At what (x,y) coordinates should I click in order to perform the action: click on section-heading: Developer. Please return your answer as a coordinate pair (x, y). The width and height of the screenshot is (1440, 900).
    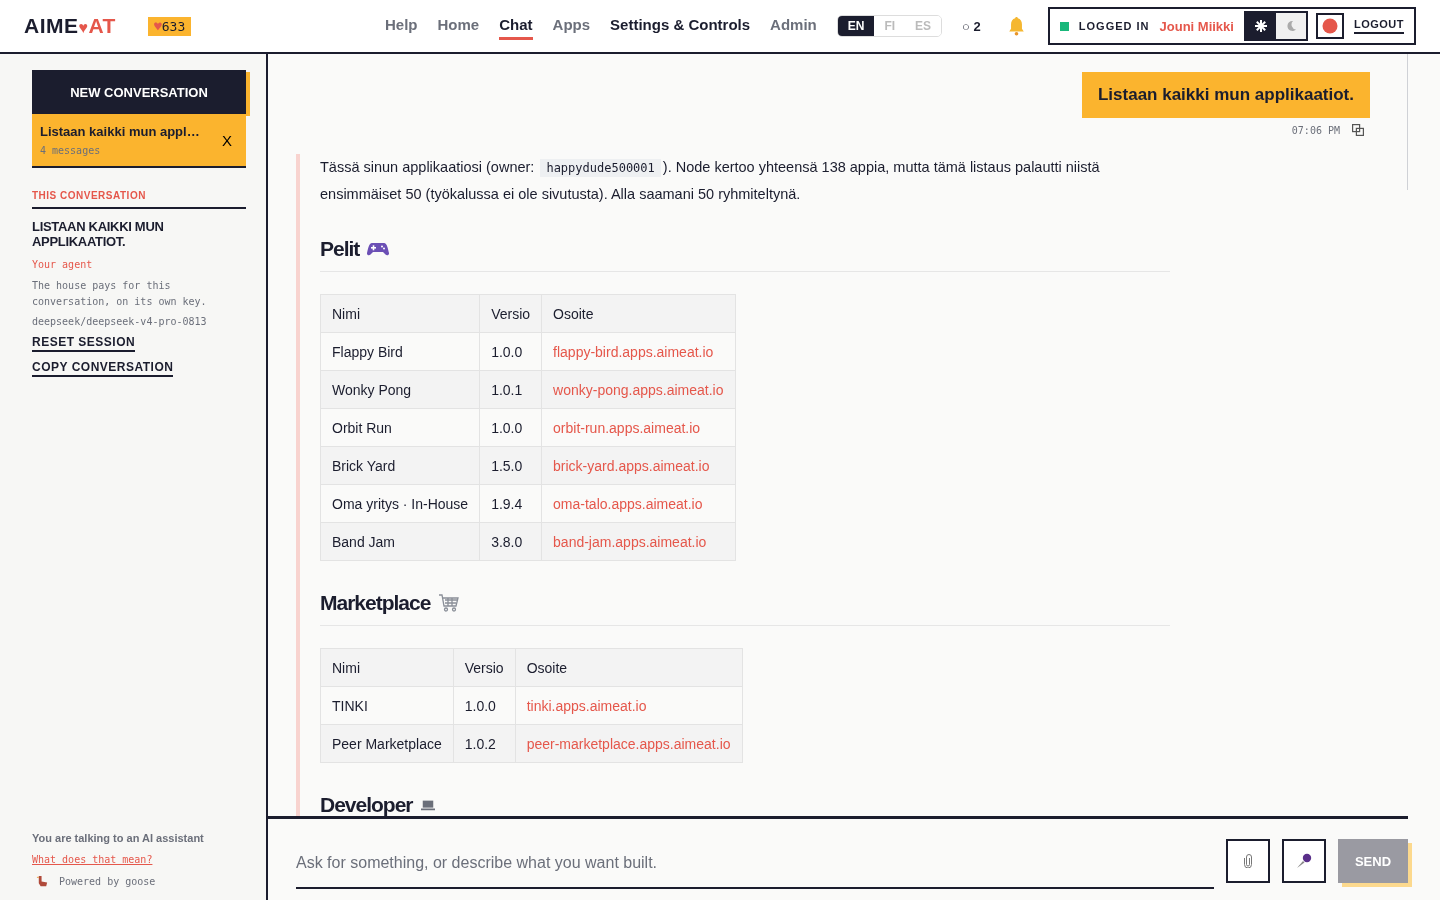
    Looking at the image, I should click on (366, 804).